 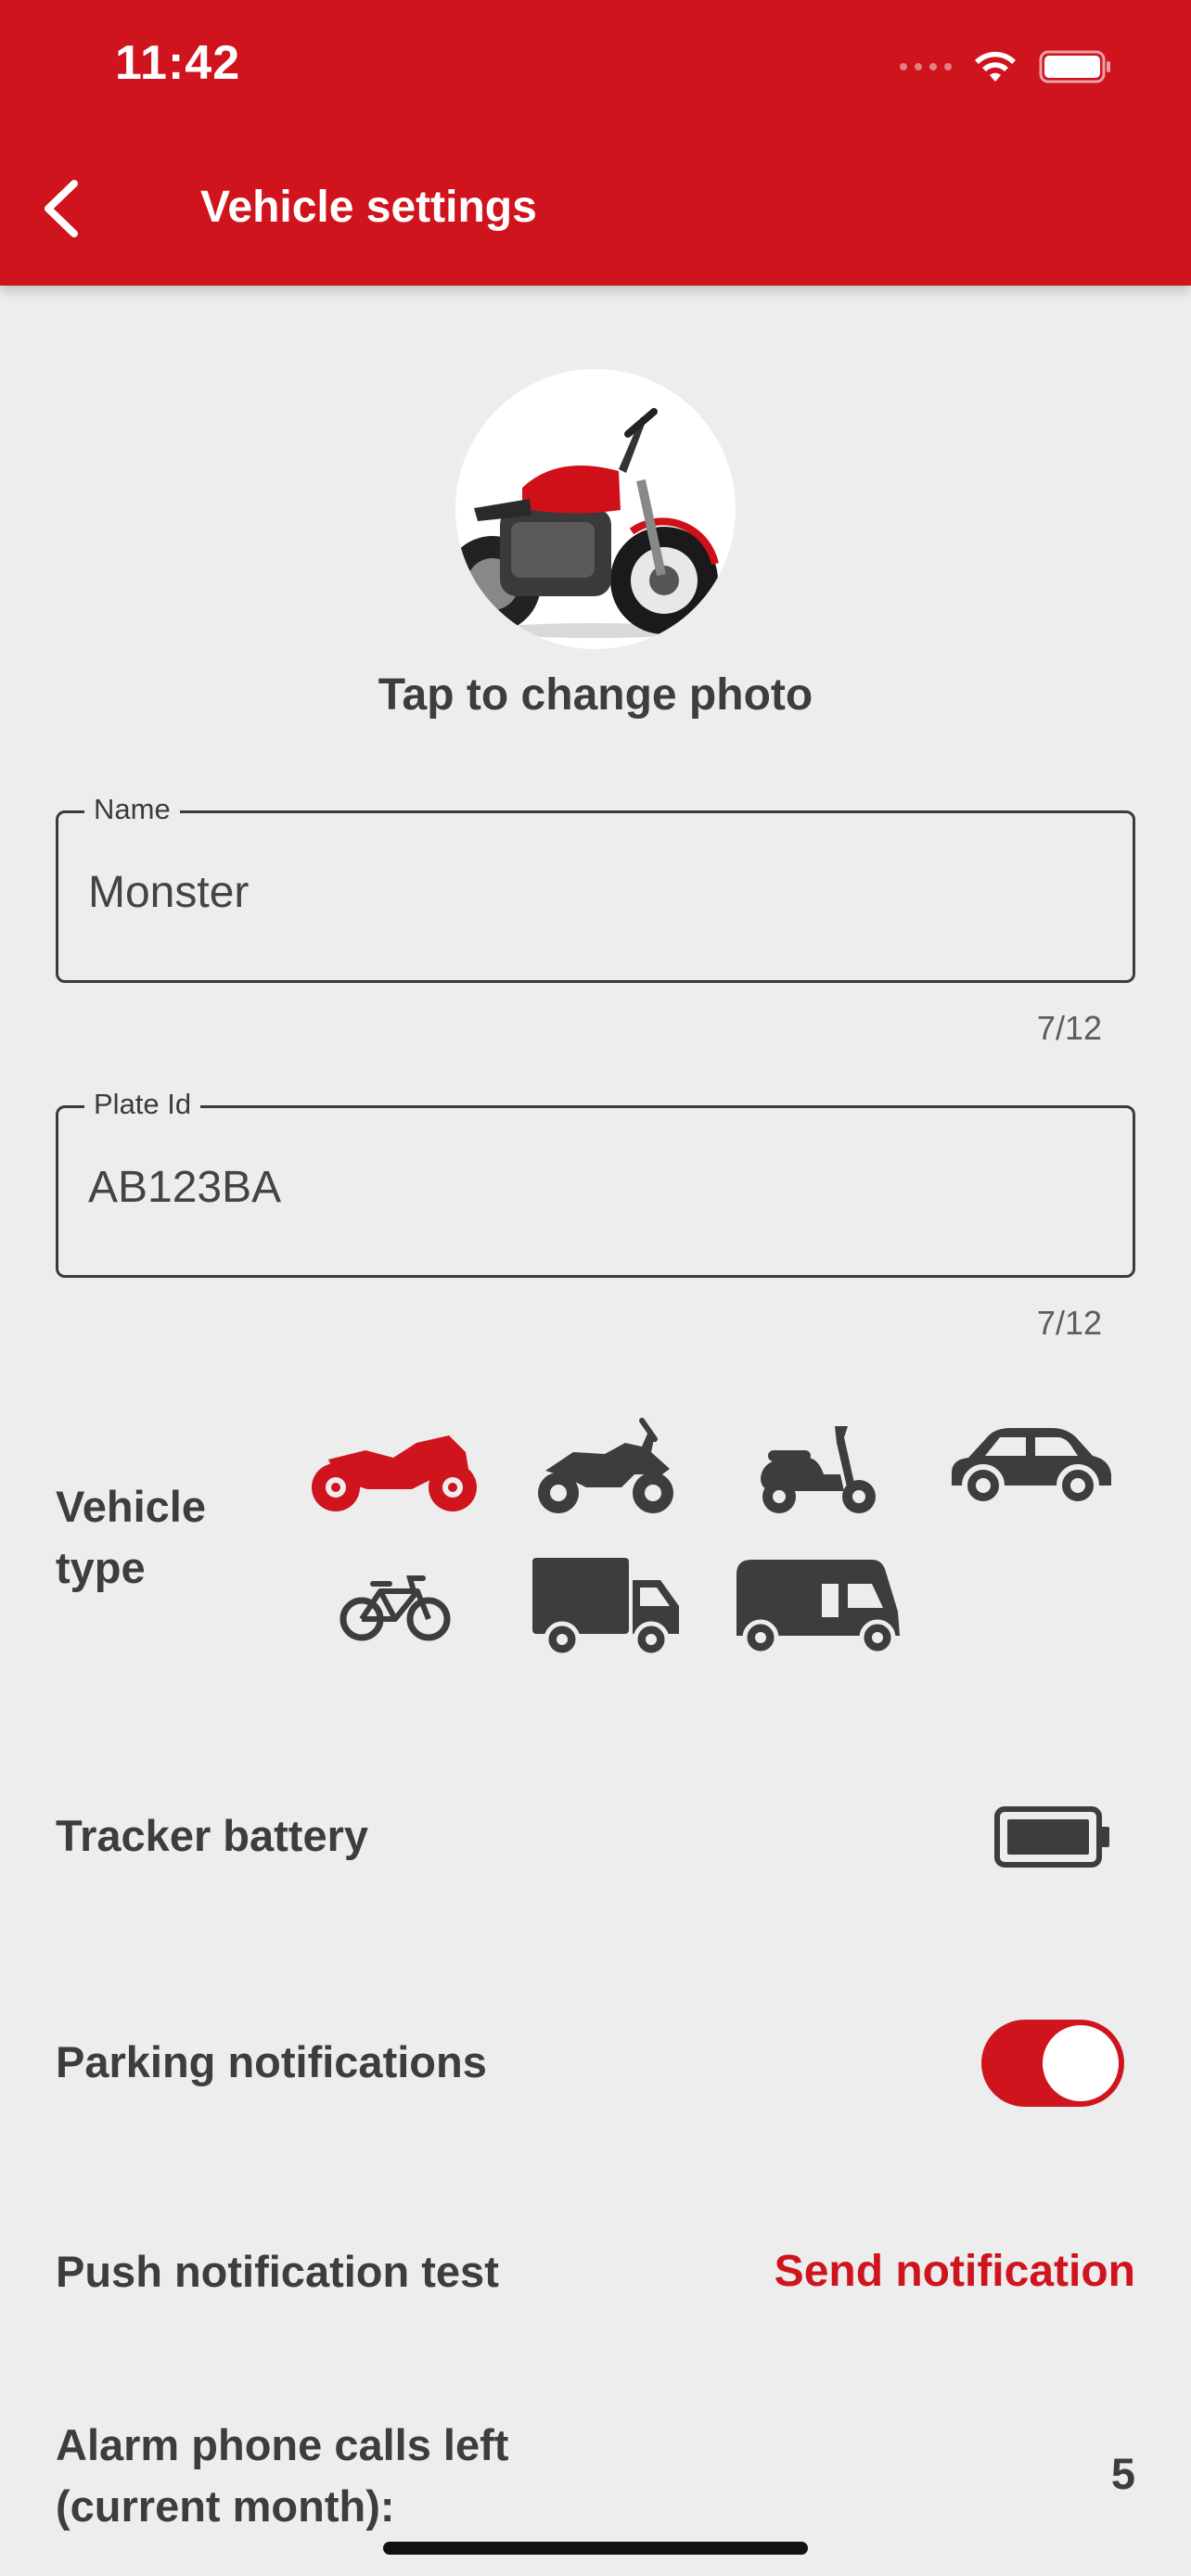 I want to click on change-photo-label: Tap to change photo, so click(x=595, y=695).